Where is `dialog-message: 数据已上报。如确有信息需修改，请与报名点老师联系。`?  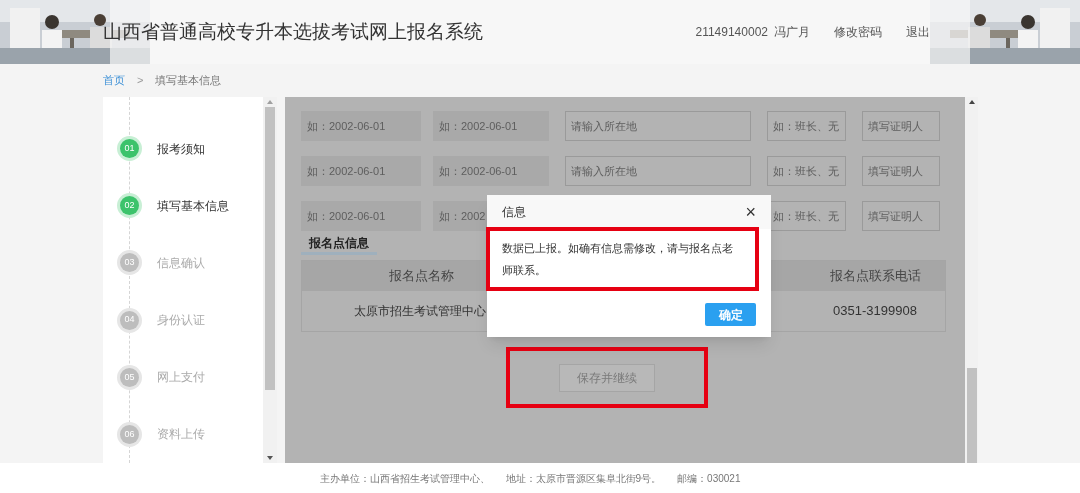
dialog-message: 数据已上报。如确有信息需修改，请与报名点老师联系。 is located at coordinates (618, 259).